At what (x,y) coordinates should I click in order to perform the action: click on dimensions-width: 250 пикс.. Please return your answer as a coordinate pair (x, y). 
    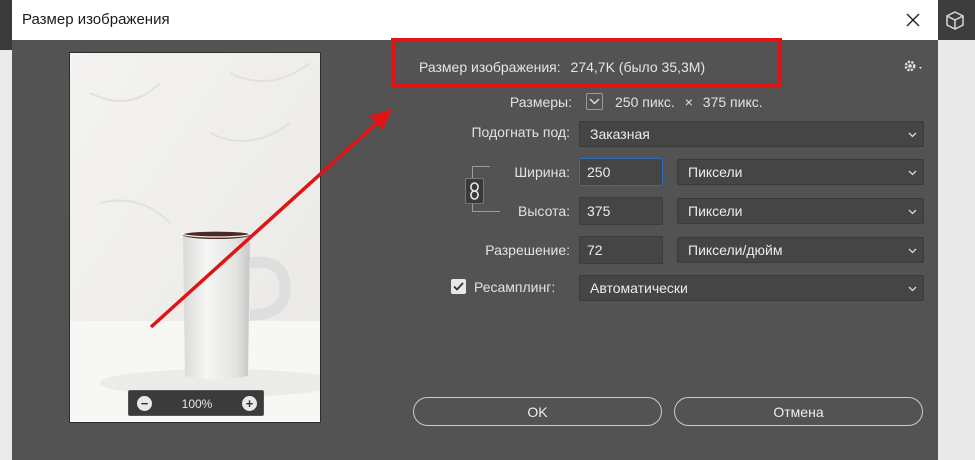
    Looking at the image, I should click on (645, 102).